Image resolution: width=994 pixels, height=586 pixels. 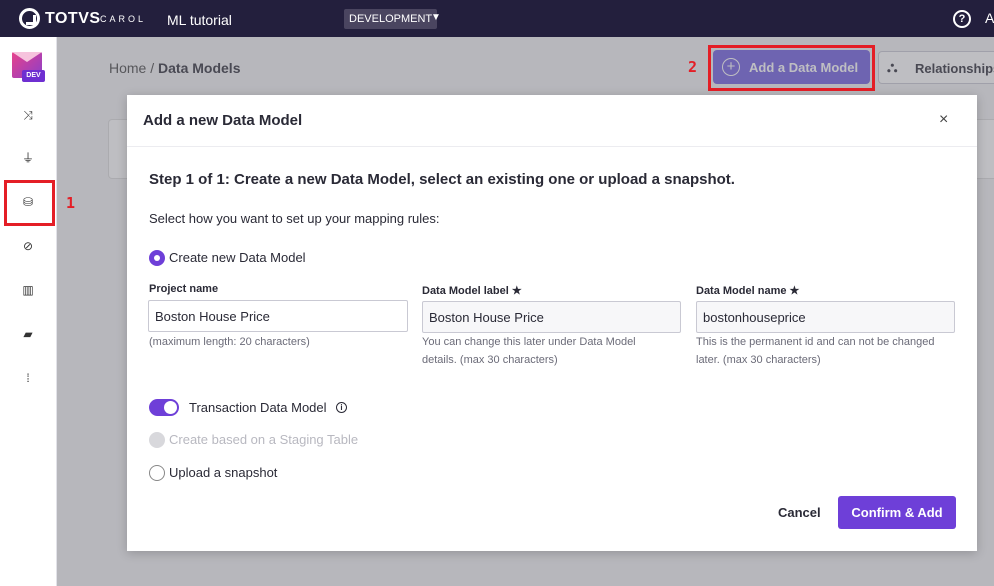 I want to click on transaction-data-model-toggle, so click(x=164, y=407).